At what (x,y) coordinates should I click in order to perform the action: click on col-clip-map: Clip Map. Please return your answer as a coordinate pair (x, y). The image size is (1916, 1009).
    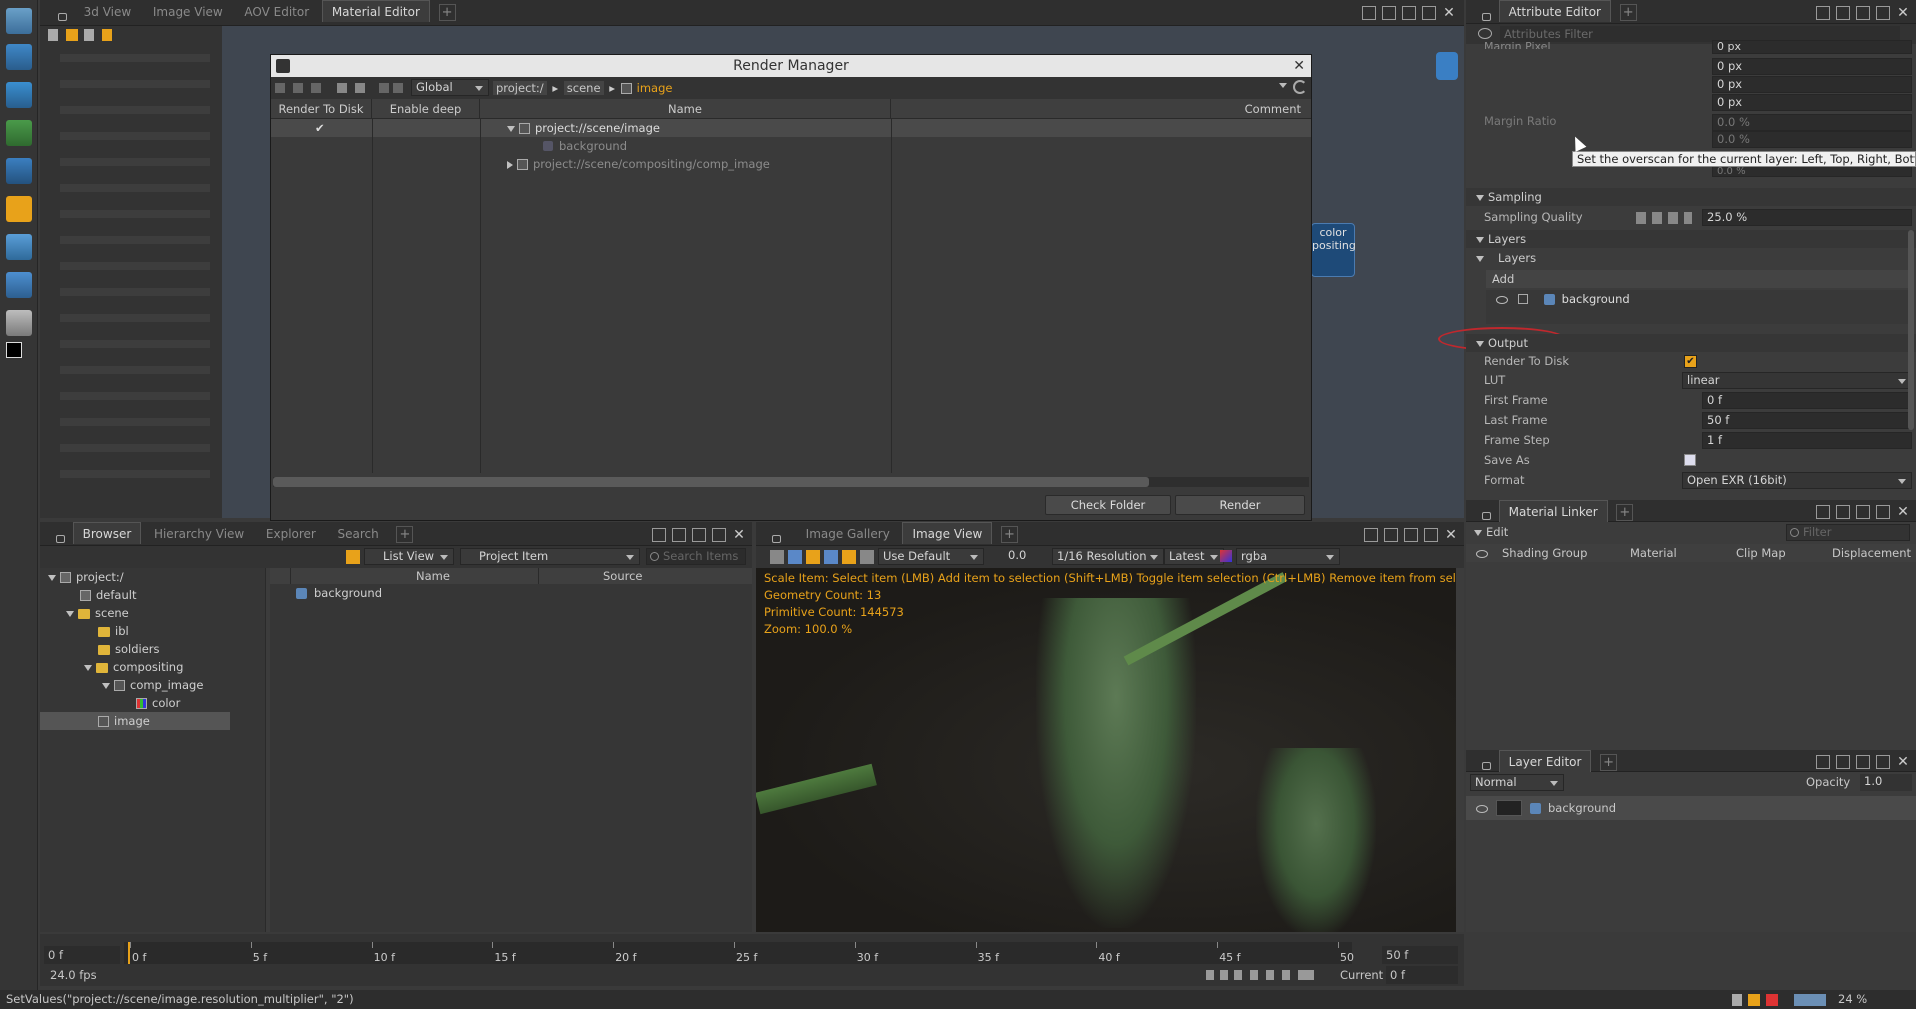
    Looking at the image, I should click on (1761, 553).